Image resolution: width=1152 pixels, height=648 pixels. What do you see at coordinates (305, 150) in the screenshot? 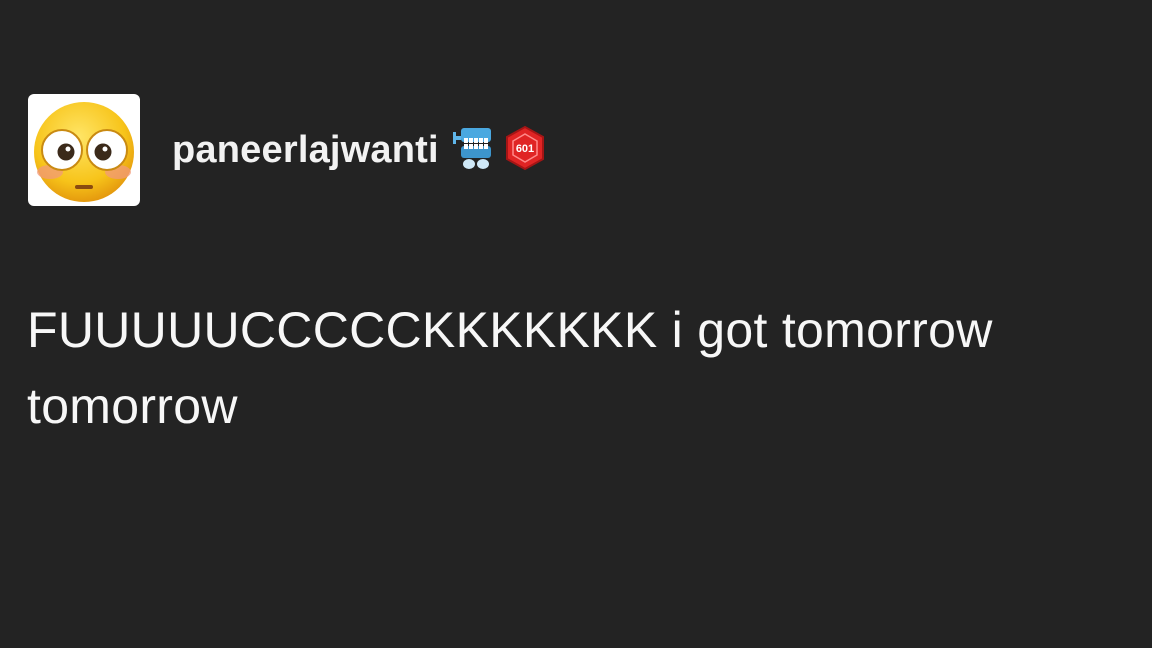
I see `username: paneerlajwanti` at bounding box center [305, 150].